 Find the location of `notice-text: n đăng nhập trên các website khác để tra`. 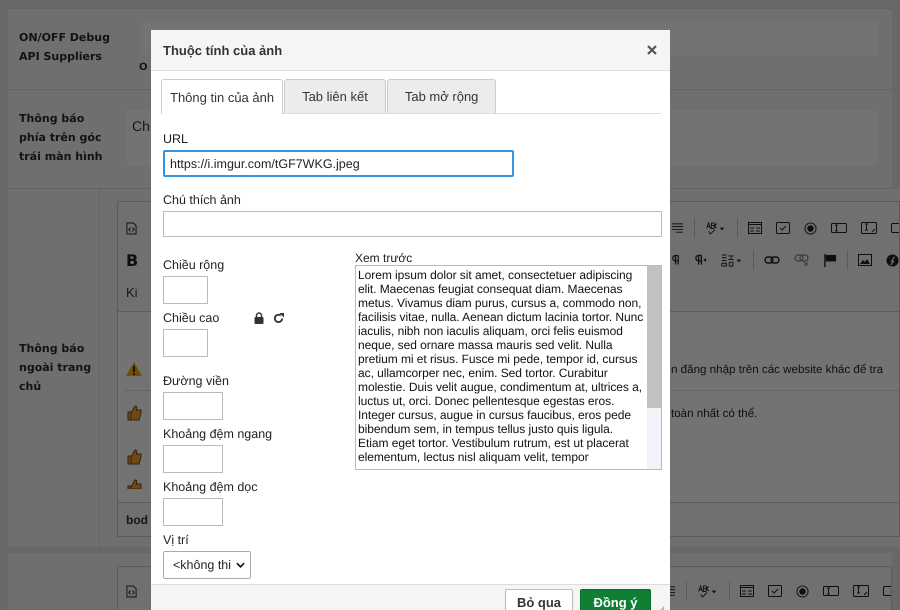

notice-text: n đăng nhập trên các website khác để tra is located at coordinates (777, 369).